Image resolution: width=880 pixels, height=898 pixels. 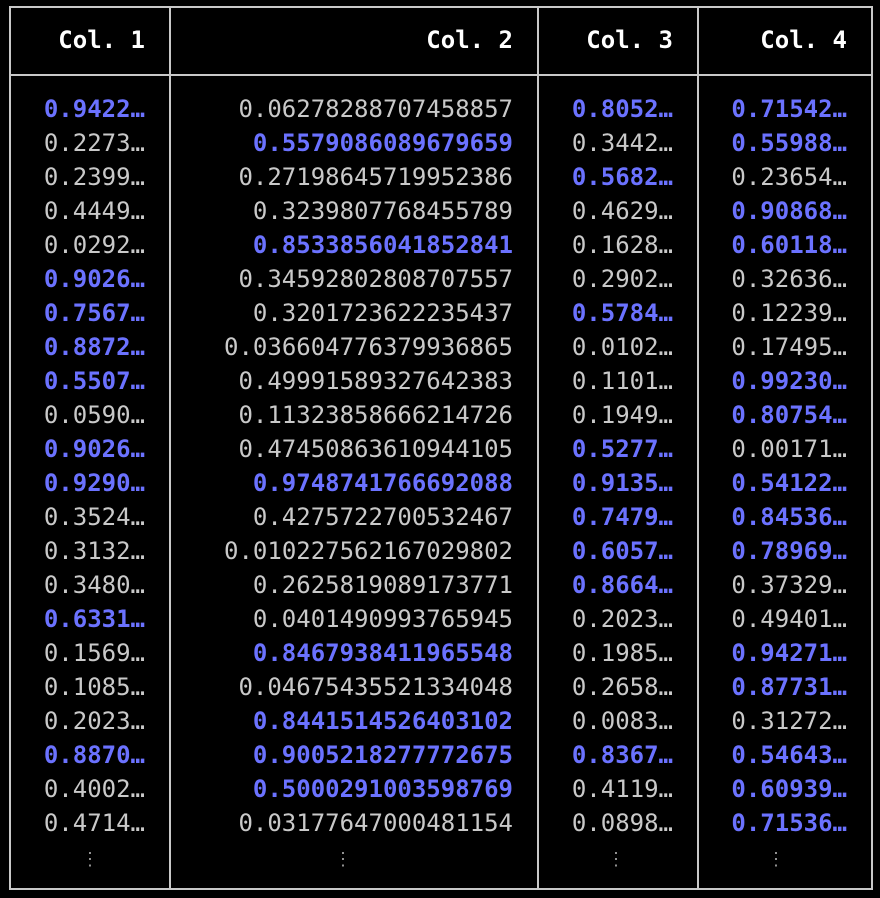 What do you see at coordinates (368, 755) in the screenshot?
I see `table-cell: 0.9005218277772675` at bounding box center [368, 755].